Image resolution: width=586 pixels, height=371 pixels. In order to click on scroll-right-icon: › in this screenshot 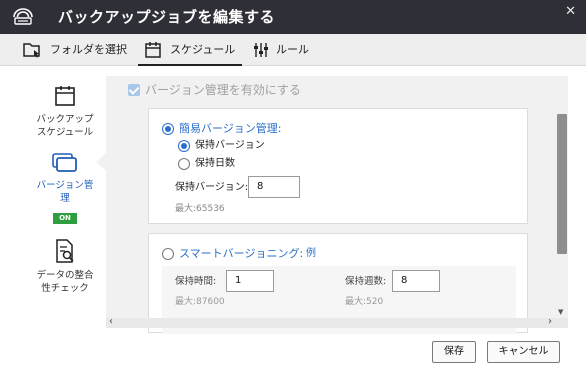, I will do `click(550, 321)`.